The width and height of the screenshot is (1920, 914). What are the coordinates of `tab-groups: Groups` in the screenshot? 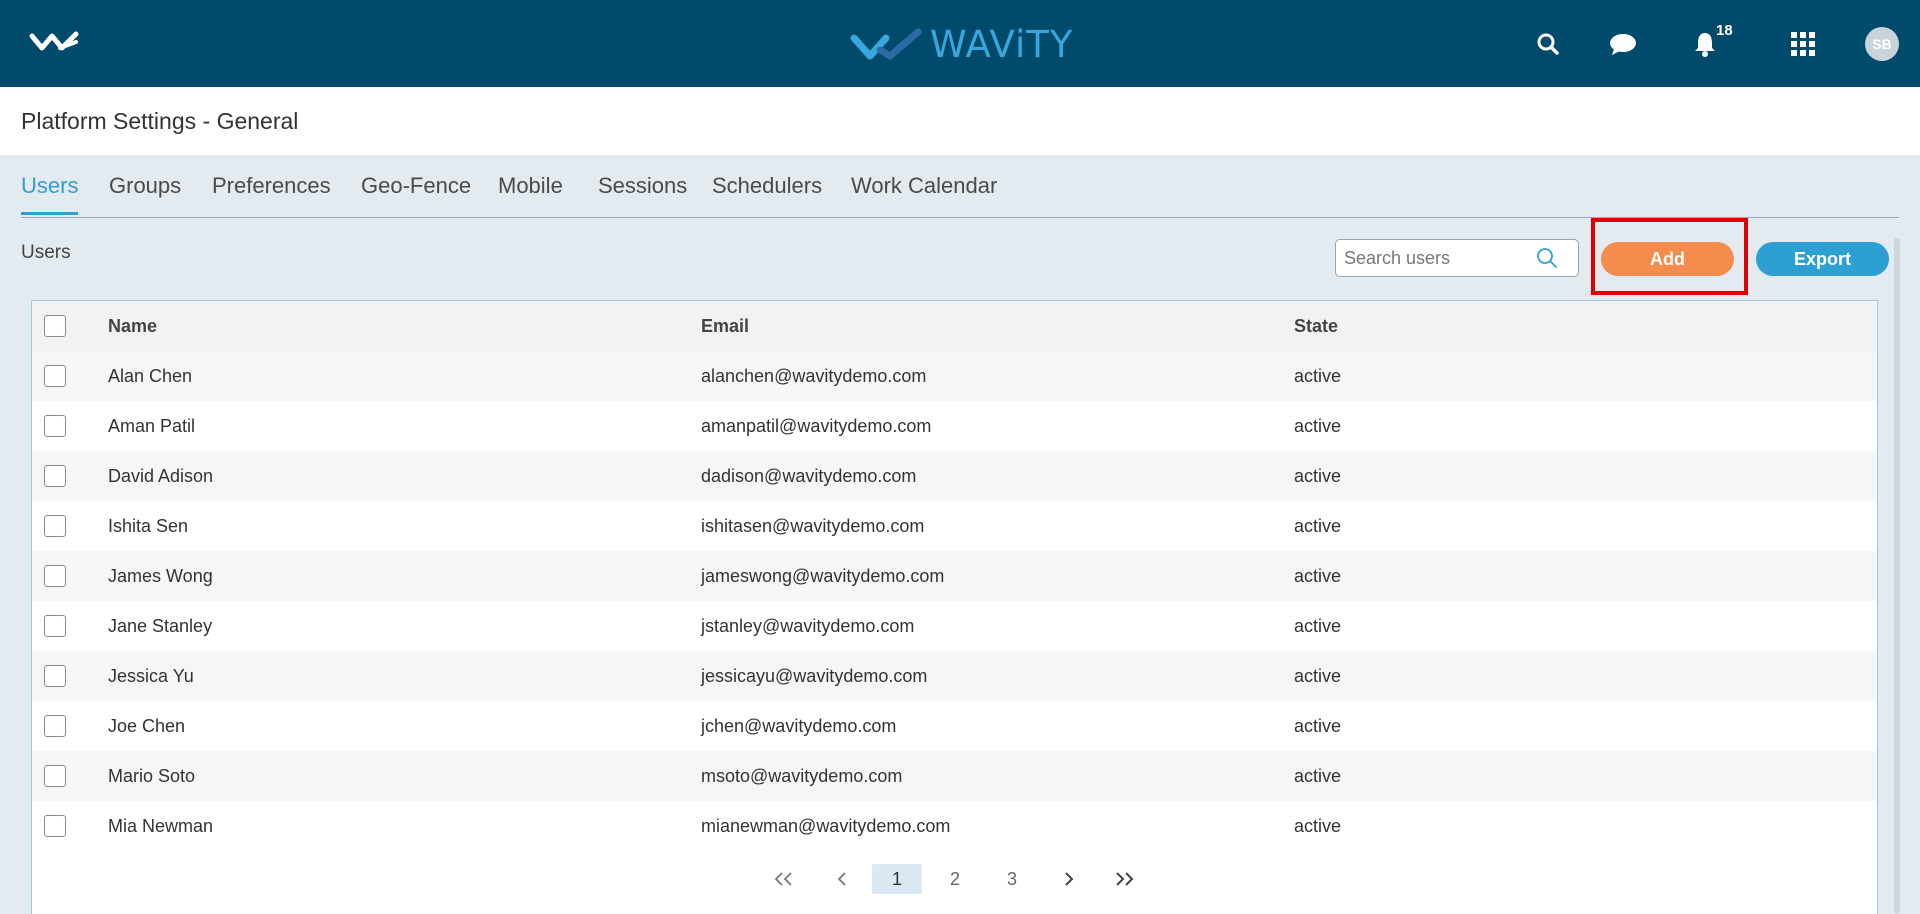 It's located at (145, 186).